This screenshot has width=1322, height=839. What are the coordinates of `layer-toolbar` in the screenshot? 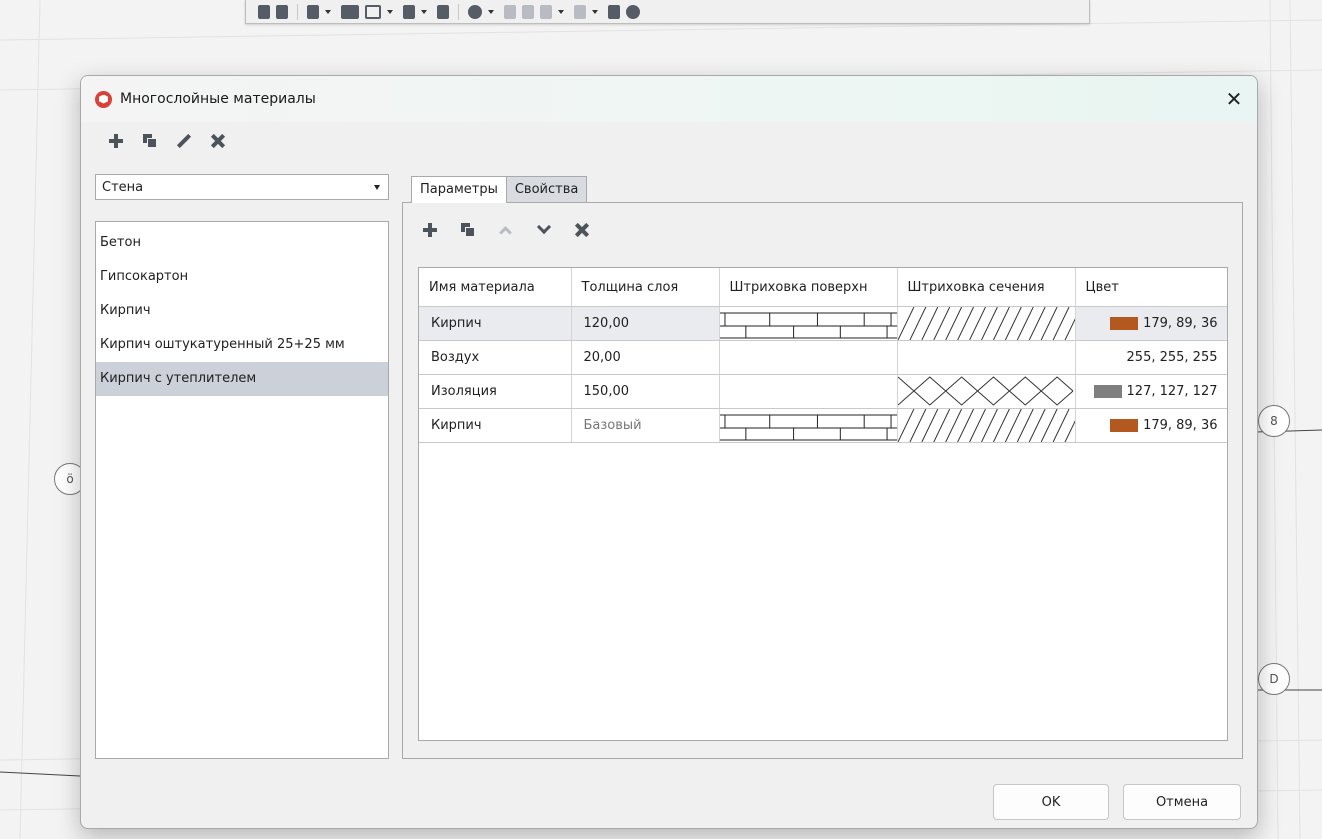 It's located at (506, 230).